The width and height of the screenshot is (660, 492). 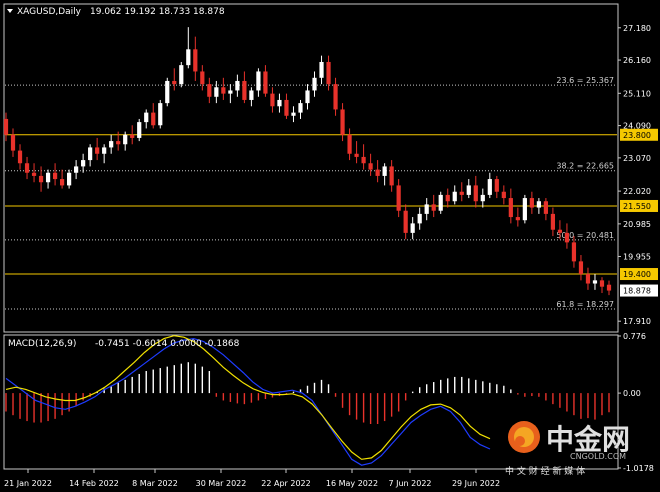 I want to click on price-tick-label: 25.110, so click(x=637, y=93).